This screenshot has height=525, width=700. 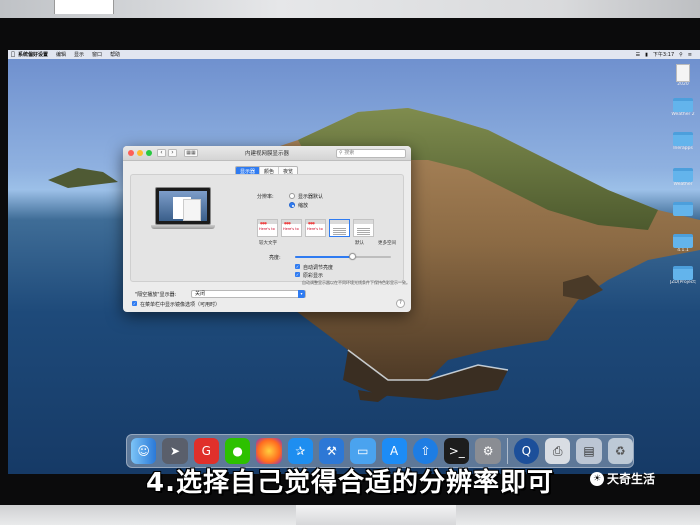 What do you see at coordinates (683, 184) in the screenshot?
I see `desktop-item-label: Weather` at bounding box center [683, 184].